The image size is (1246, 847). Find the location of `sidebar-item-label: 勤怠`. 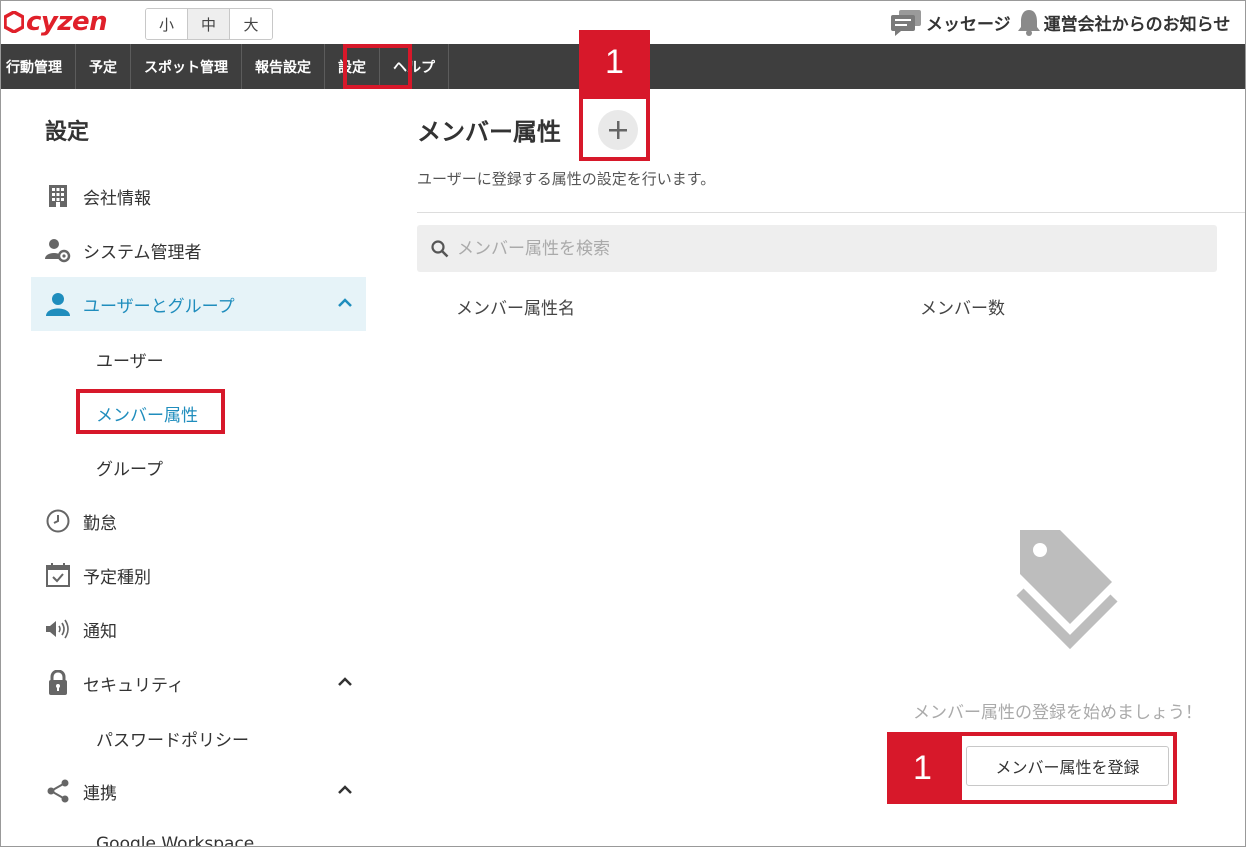

sidebar-item-label: 勤怠 is located at coordinates (100, 523).